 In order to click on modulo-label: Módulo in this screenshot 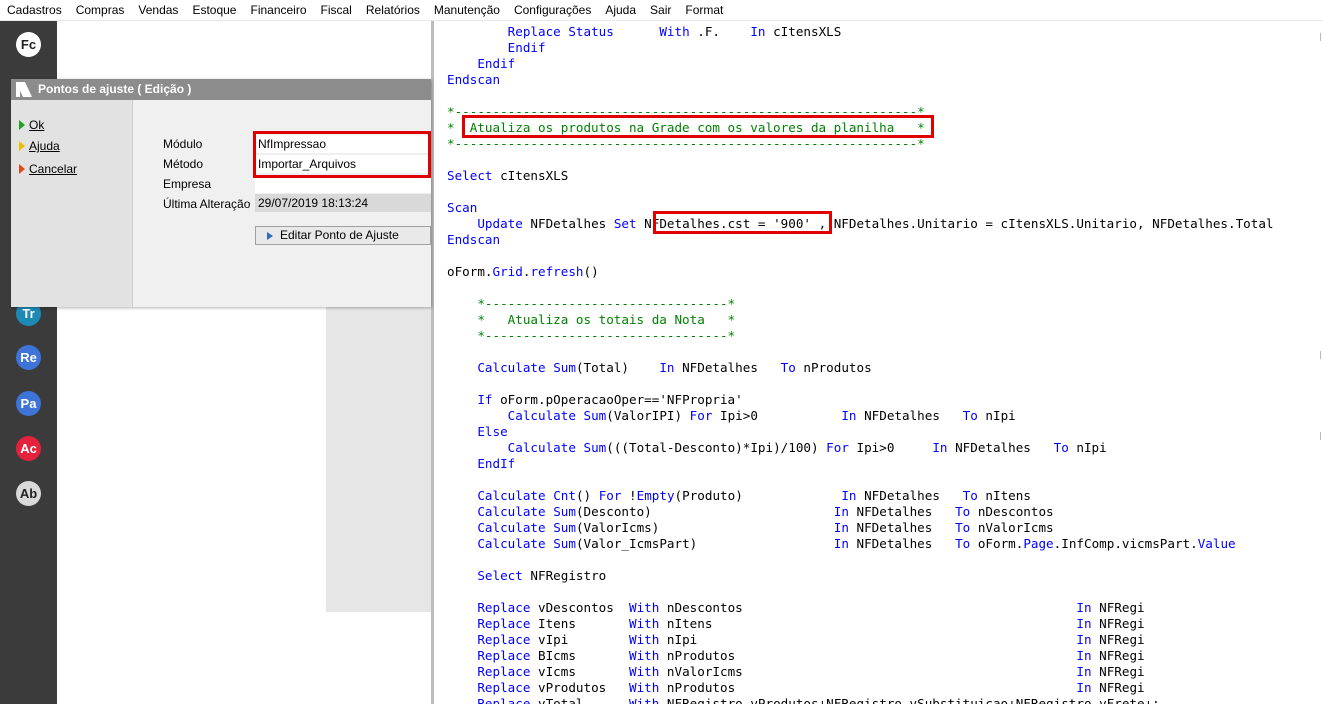, I will do `click(183, 144)`.